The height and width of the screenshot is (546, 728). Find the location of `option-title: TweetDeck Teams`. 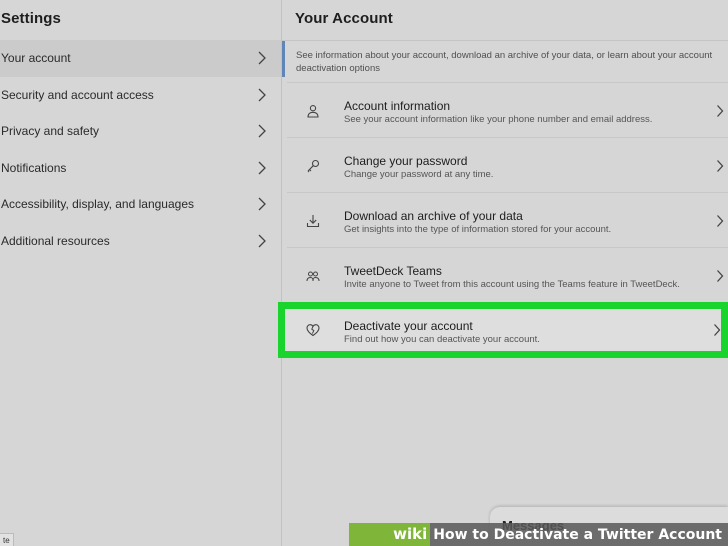

option-title: TweetDeck Teams is located at coordinates (393, 271).